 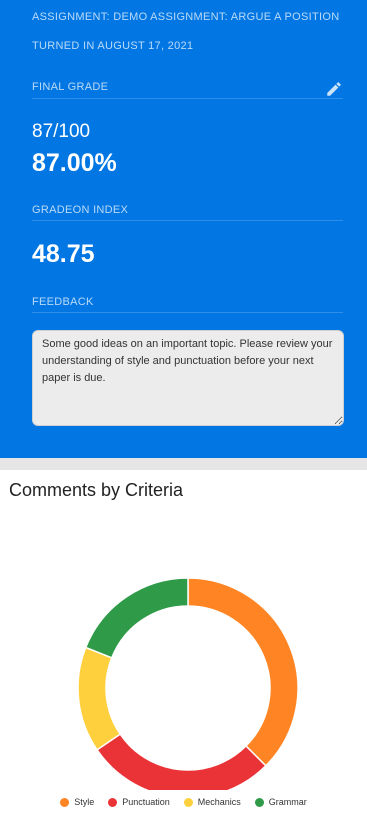 What do you see at coordinates (63, 302) in the screenshot?
I see `feedback-label: FEEDBACK` at bounding box center [63, 302].